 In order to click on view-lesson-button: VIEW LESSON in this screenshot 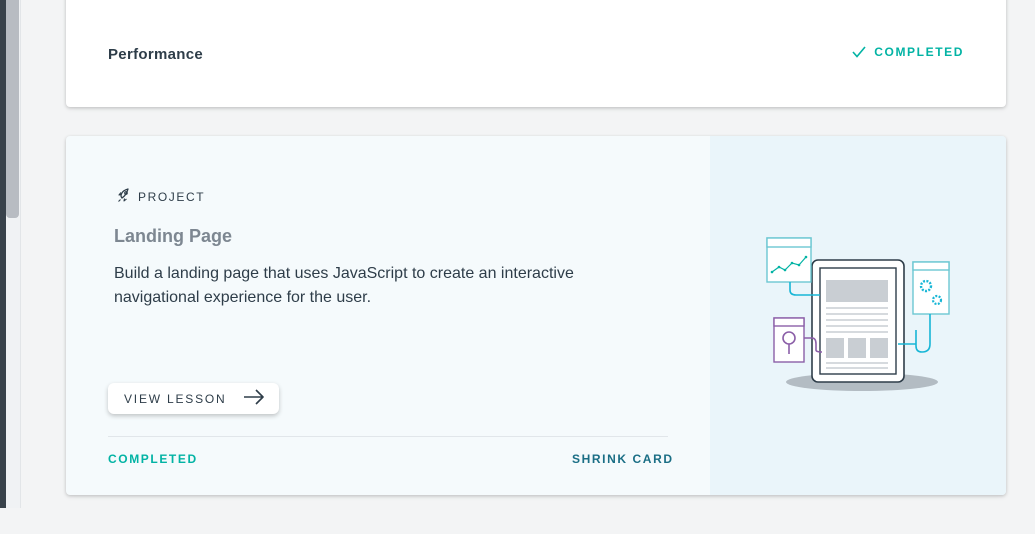, I will do `click(193, 398)`.